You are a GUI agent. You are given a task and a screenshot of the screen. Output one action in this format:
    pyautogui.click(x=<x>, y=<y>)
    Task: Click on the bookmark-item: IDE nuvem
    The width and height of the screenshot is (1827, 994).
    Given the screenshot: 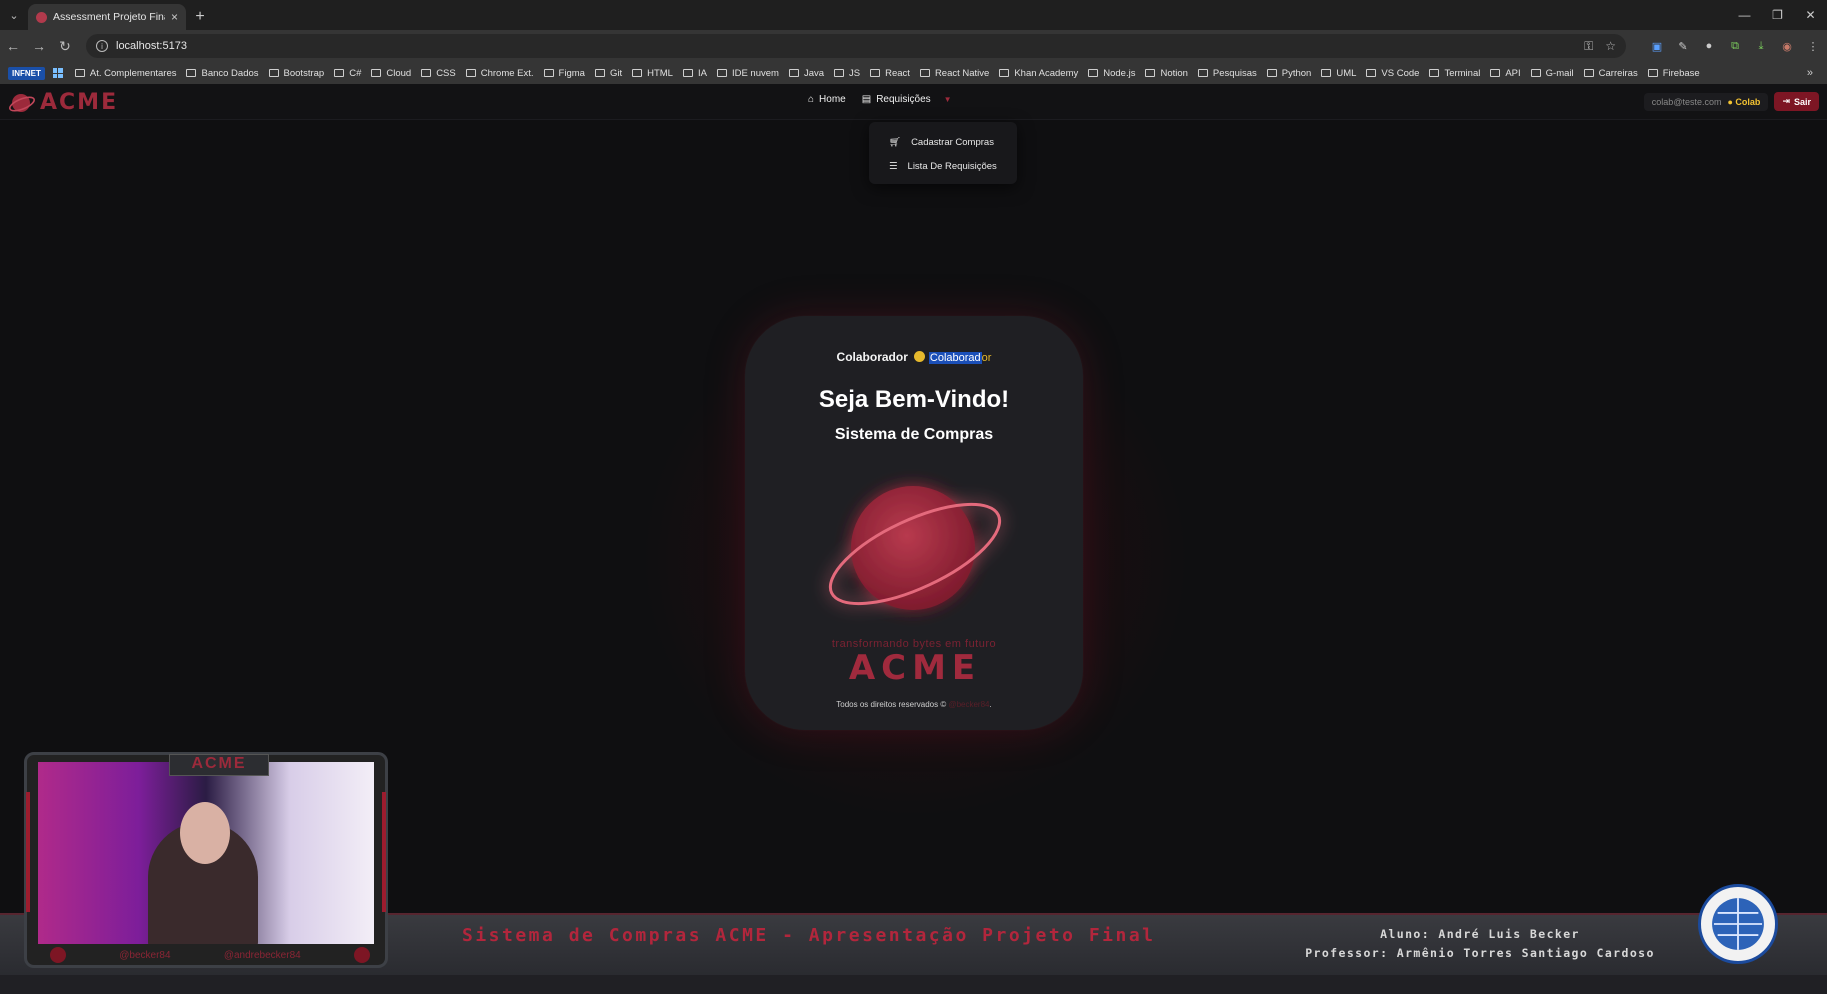 What is the action you would take?
    pyautogui.click(x=747, y=73)
    